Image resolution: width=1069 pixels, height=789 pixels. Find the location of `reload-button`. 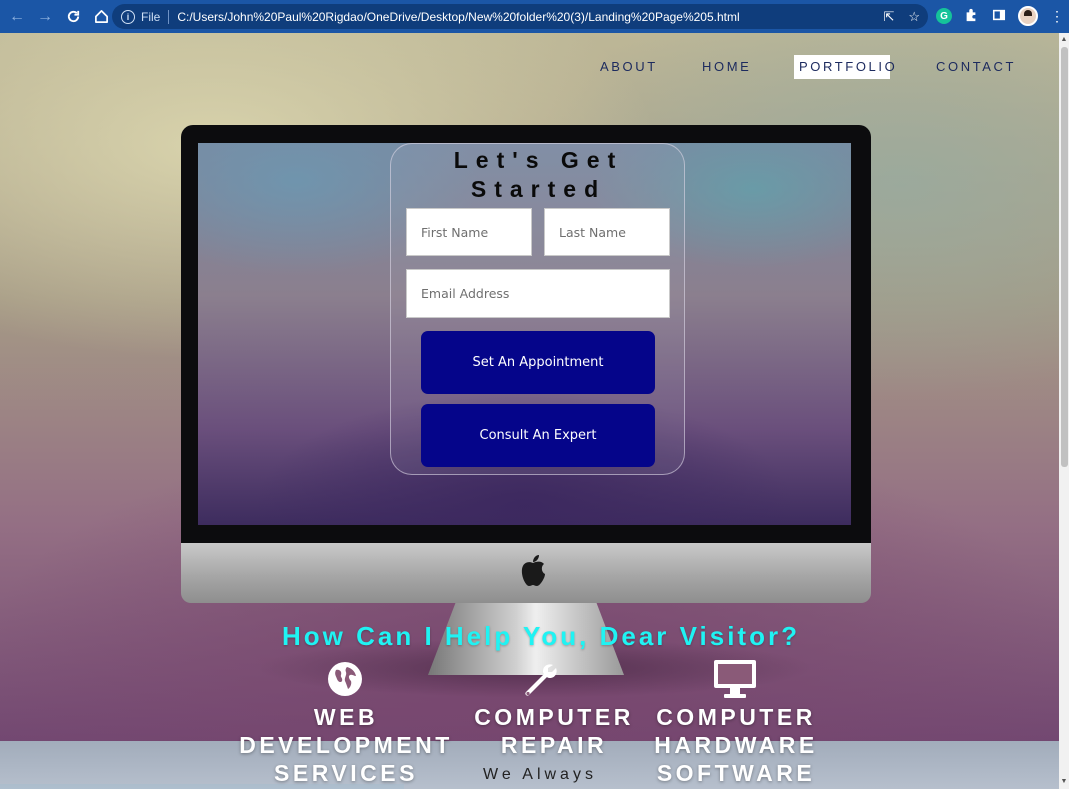

reload-button is located at coordinates (73, 17).